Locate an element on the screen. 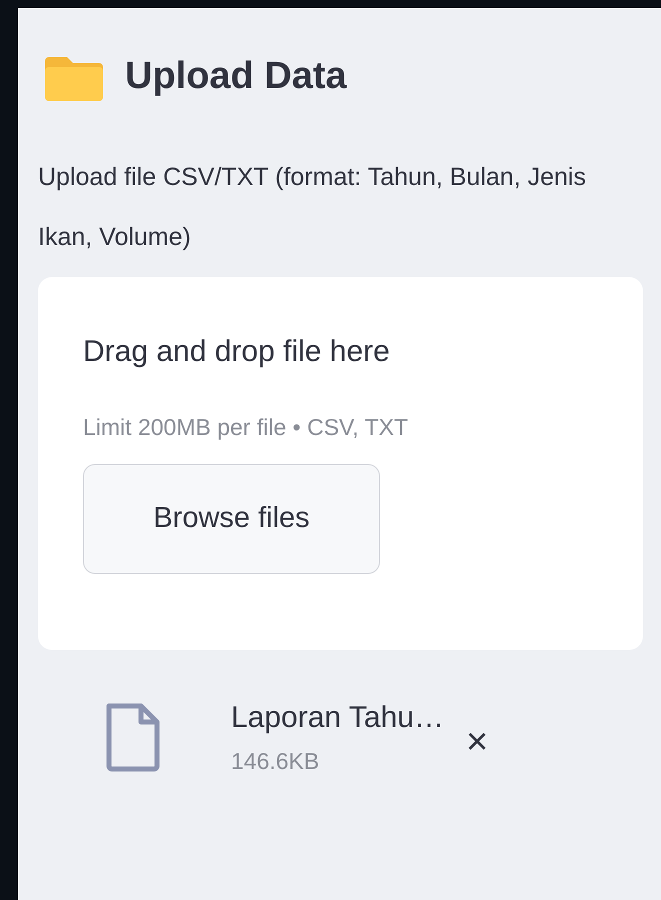 The height and width of the screenshot is (900, 661). dropzone-title: Drag and drop file here is located at coordinates (237, 352).